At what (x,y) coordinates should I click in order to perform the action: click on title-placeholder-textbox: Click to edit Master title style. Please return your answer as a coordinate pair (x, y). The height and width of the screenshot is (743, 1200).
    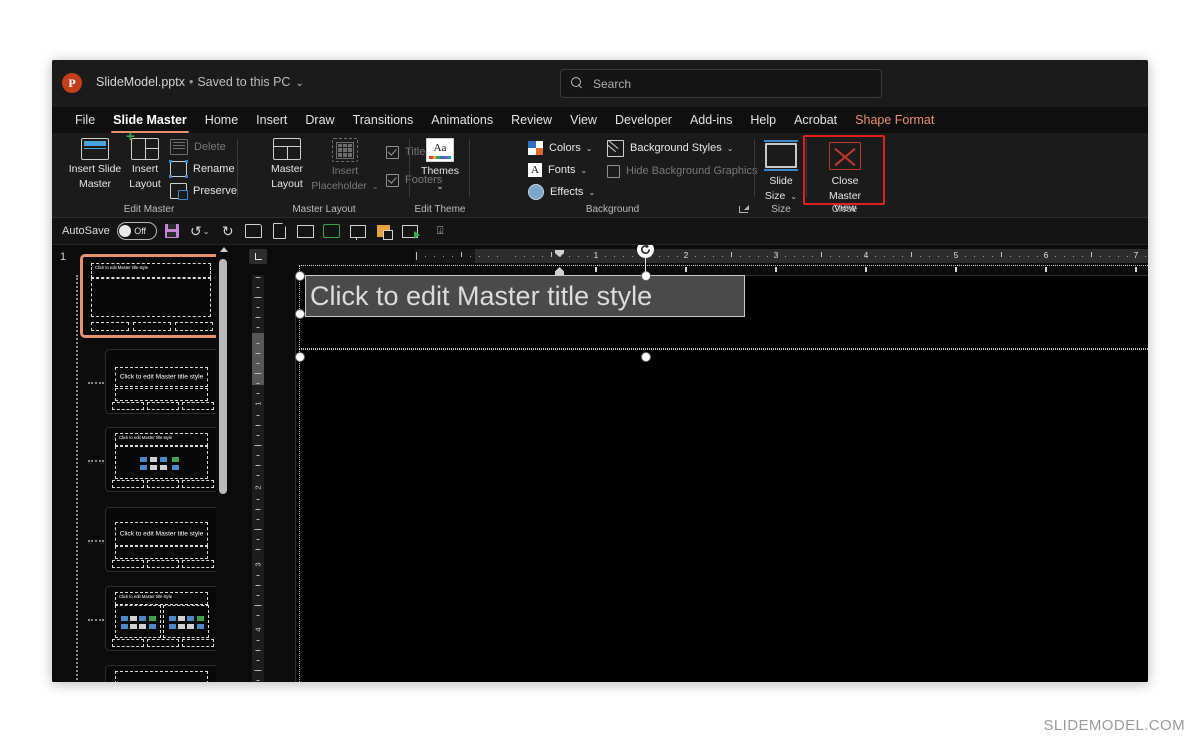
    Looking at the image, I should click on (525, 296).